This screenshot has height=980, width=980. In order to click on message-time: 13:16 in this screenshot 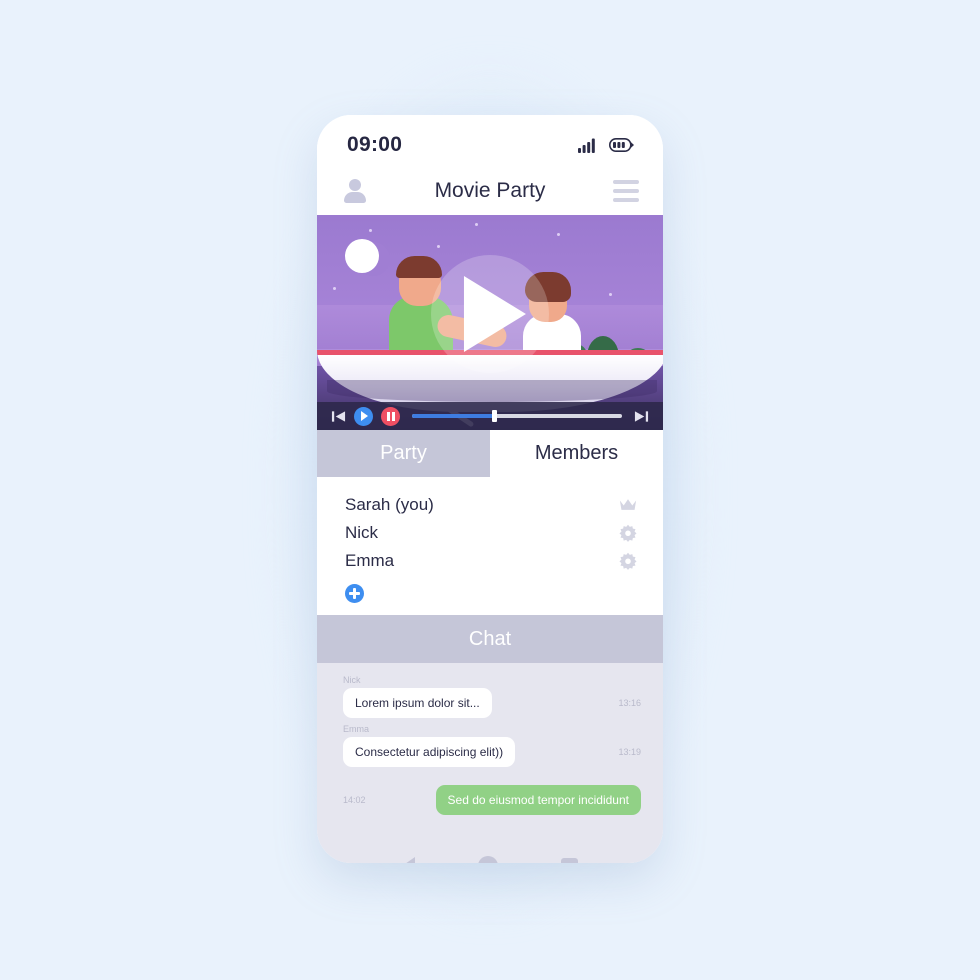, I will do `click(629, 703)`.